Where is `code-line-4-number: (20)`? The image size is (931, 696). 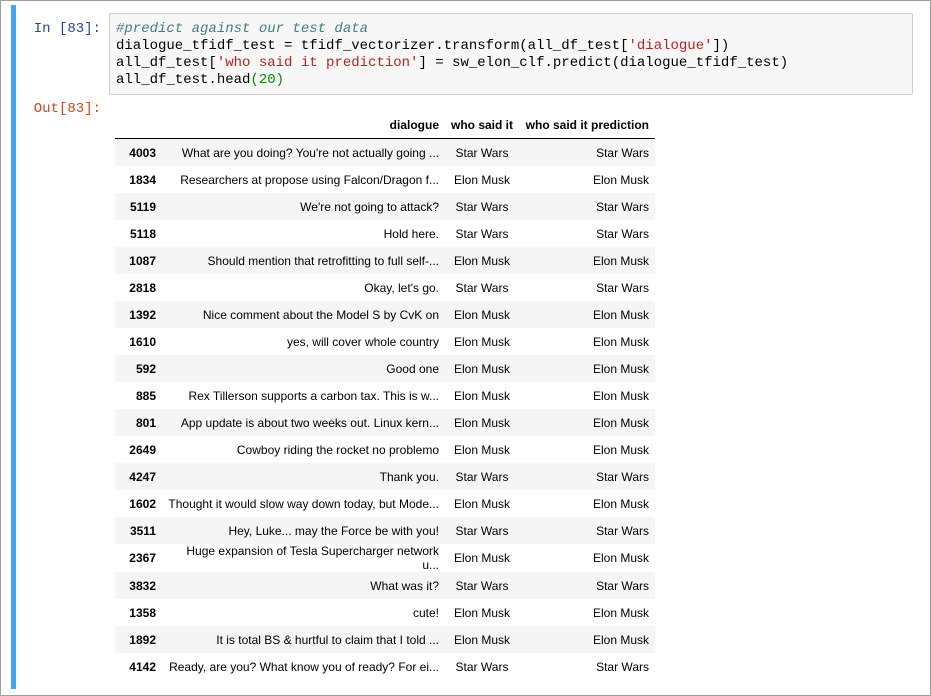 code-line-4-number: (20) is located at coordinates (267, 80).